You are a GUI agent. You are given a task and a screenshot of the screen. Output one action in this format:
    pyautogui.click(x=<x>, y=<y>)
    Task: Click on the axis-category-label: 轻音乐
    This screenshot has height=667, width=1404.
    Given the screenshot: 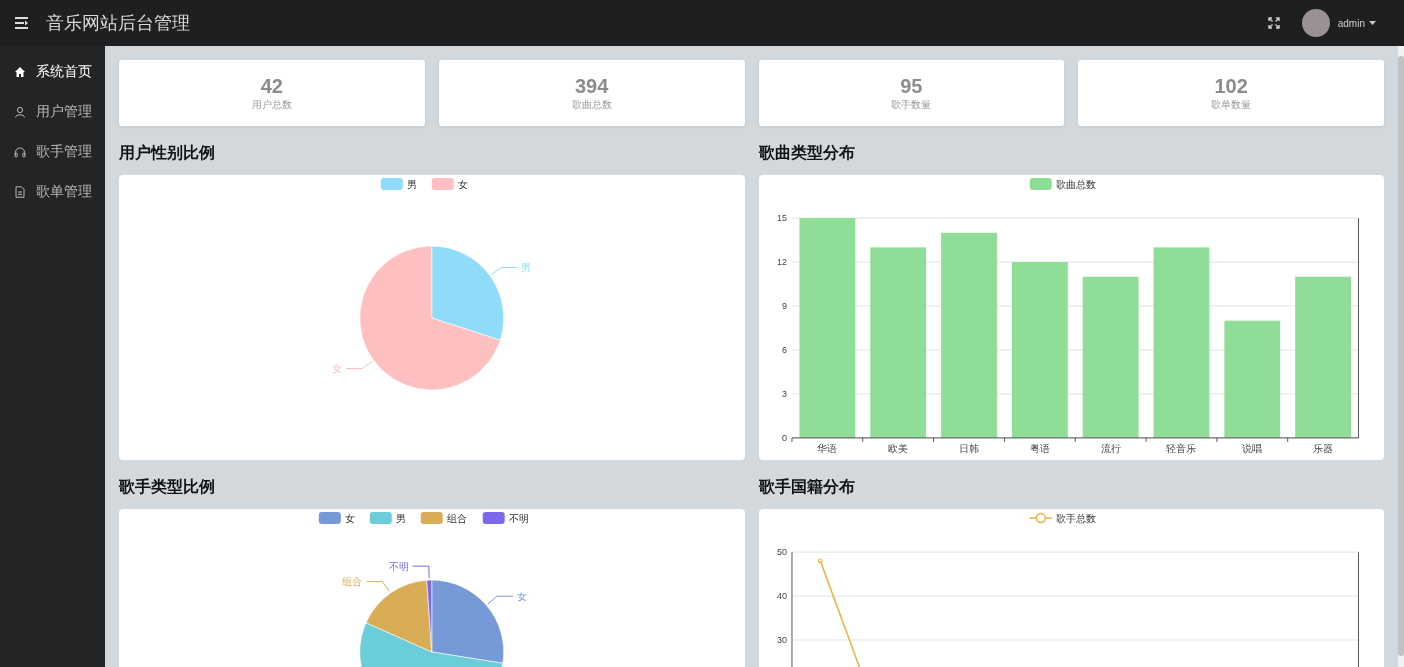 What is the action you would take?
    pyautogui.click(x=1180, y=448)
    